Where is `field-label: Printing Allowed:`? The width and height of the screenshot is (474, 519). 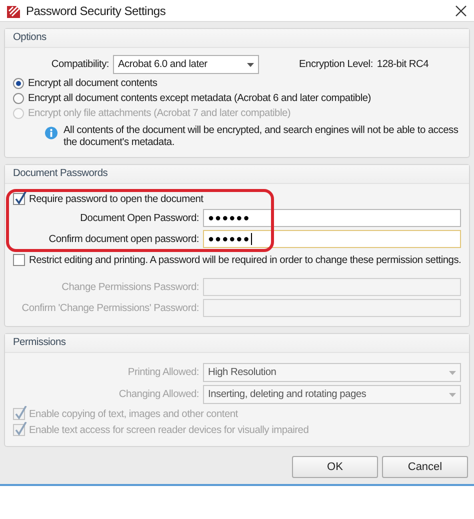
field-label: Printing Allowed: is located at coordinates (162, 372).